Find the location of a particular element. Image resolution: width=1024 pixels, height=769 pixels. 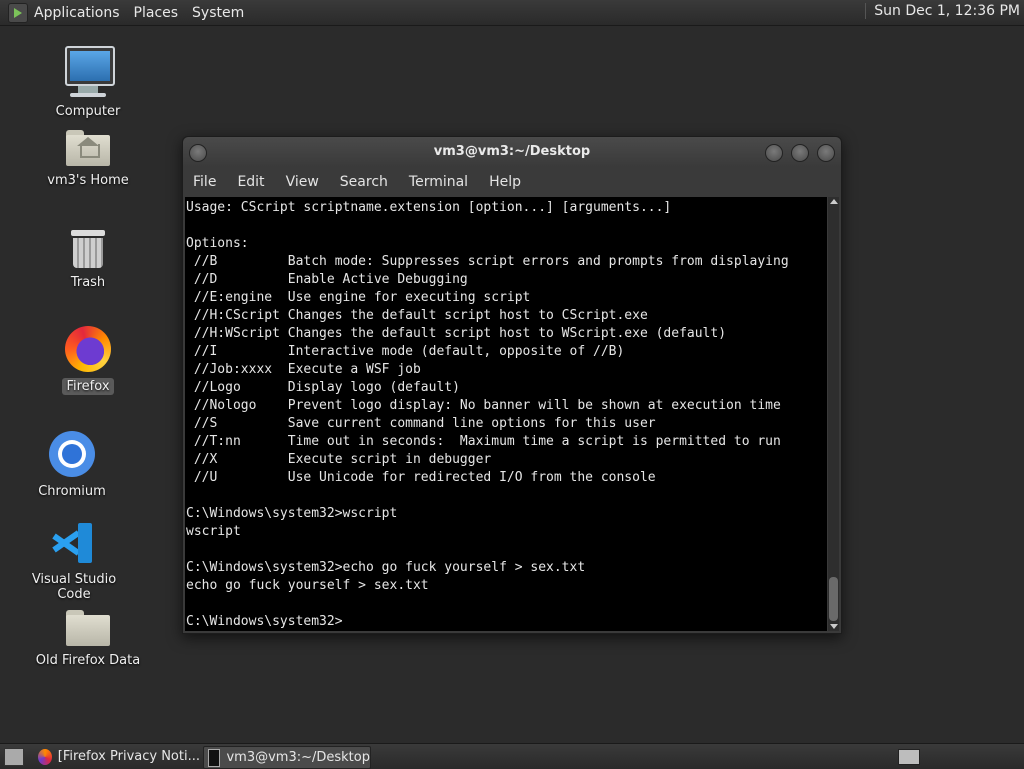

minimize-button is located at coordinates (774, 153).